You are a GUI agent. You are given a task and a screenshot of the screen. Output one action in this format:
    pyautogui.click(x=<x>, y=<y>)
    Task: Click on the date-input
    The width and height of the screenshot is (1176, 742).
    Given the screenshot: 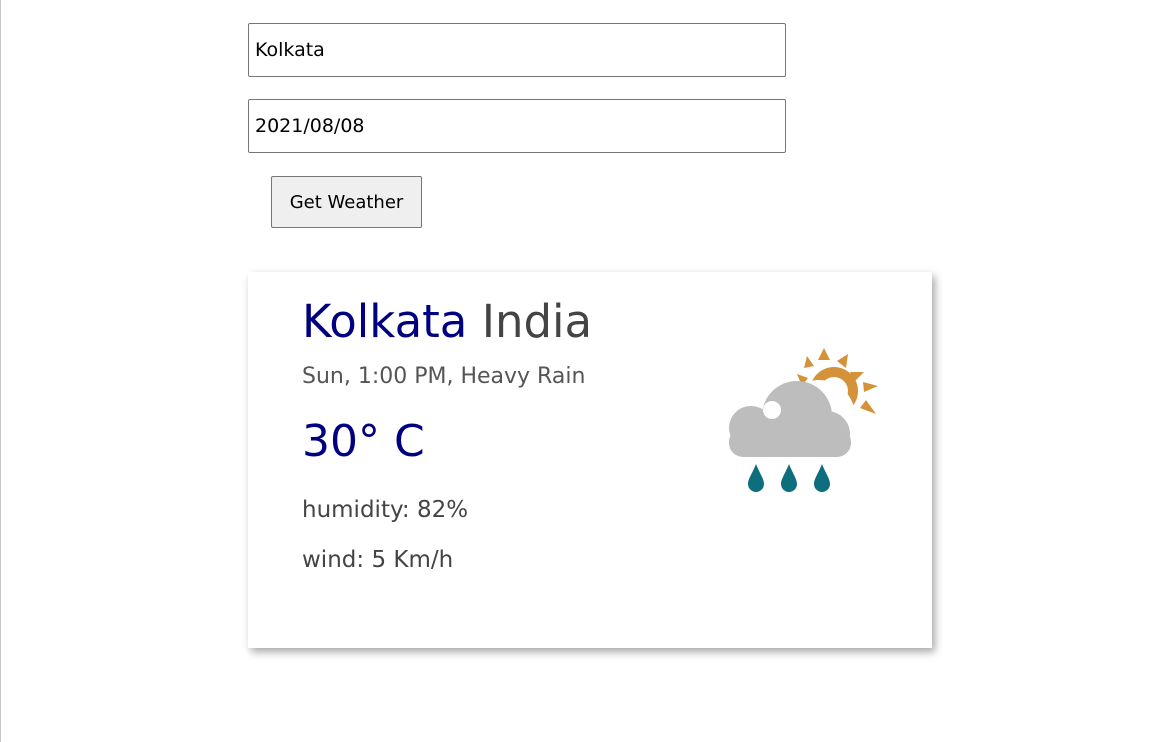 What is the action you would take?
    pyautogui.click(x=517, y=126)
    